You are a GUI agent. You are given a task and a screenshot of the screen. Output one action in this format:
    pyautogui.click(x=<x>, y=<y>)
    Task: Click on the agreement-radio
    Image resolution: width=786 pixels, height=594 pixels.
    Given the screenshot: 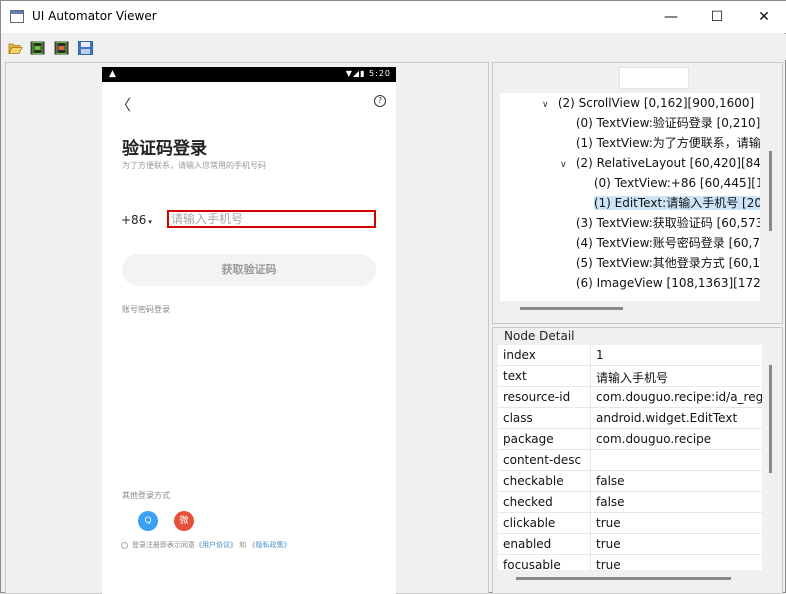 What is the action you would take?
    pyautogui.click(x=124, y=545)
    